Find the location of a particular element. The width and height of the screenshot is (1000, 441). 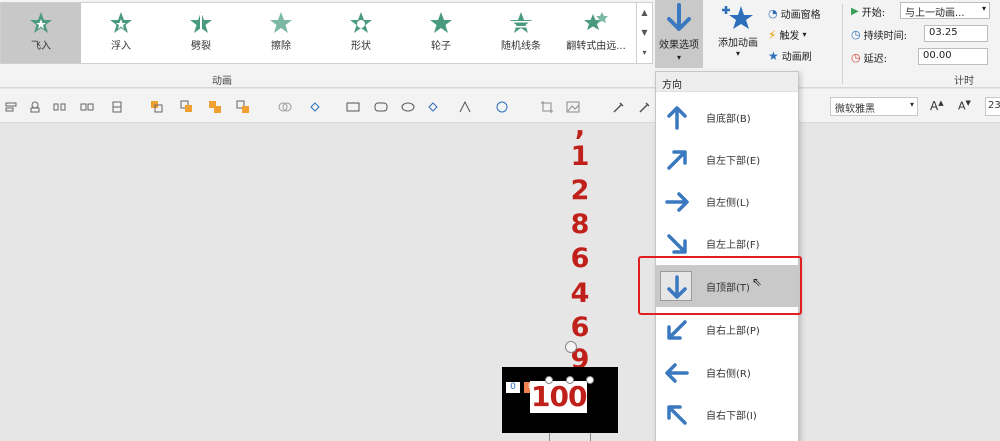

scroll-up-icon: ▲ is located at coordinates (644, 13).